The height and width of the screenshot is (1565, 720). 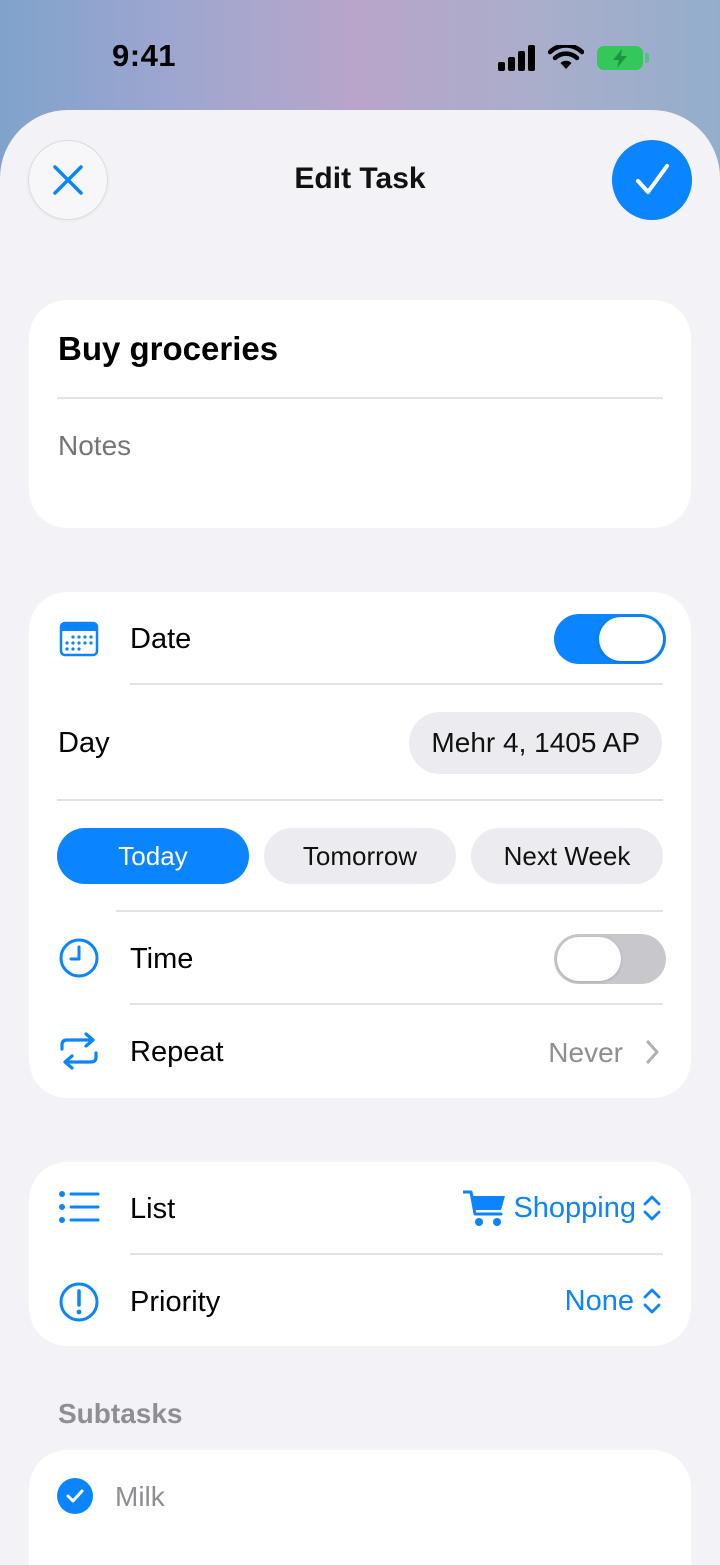 I want to click on battery-charging-icon, so click(x=623, y=58).